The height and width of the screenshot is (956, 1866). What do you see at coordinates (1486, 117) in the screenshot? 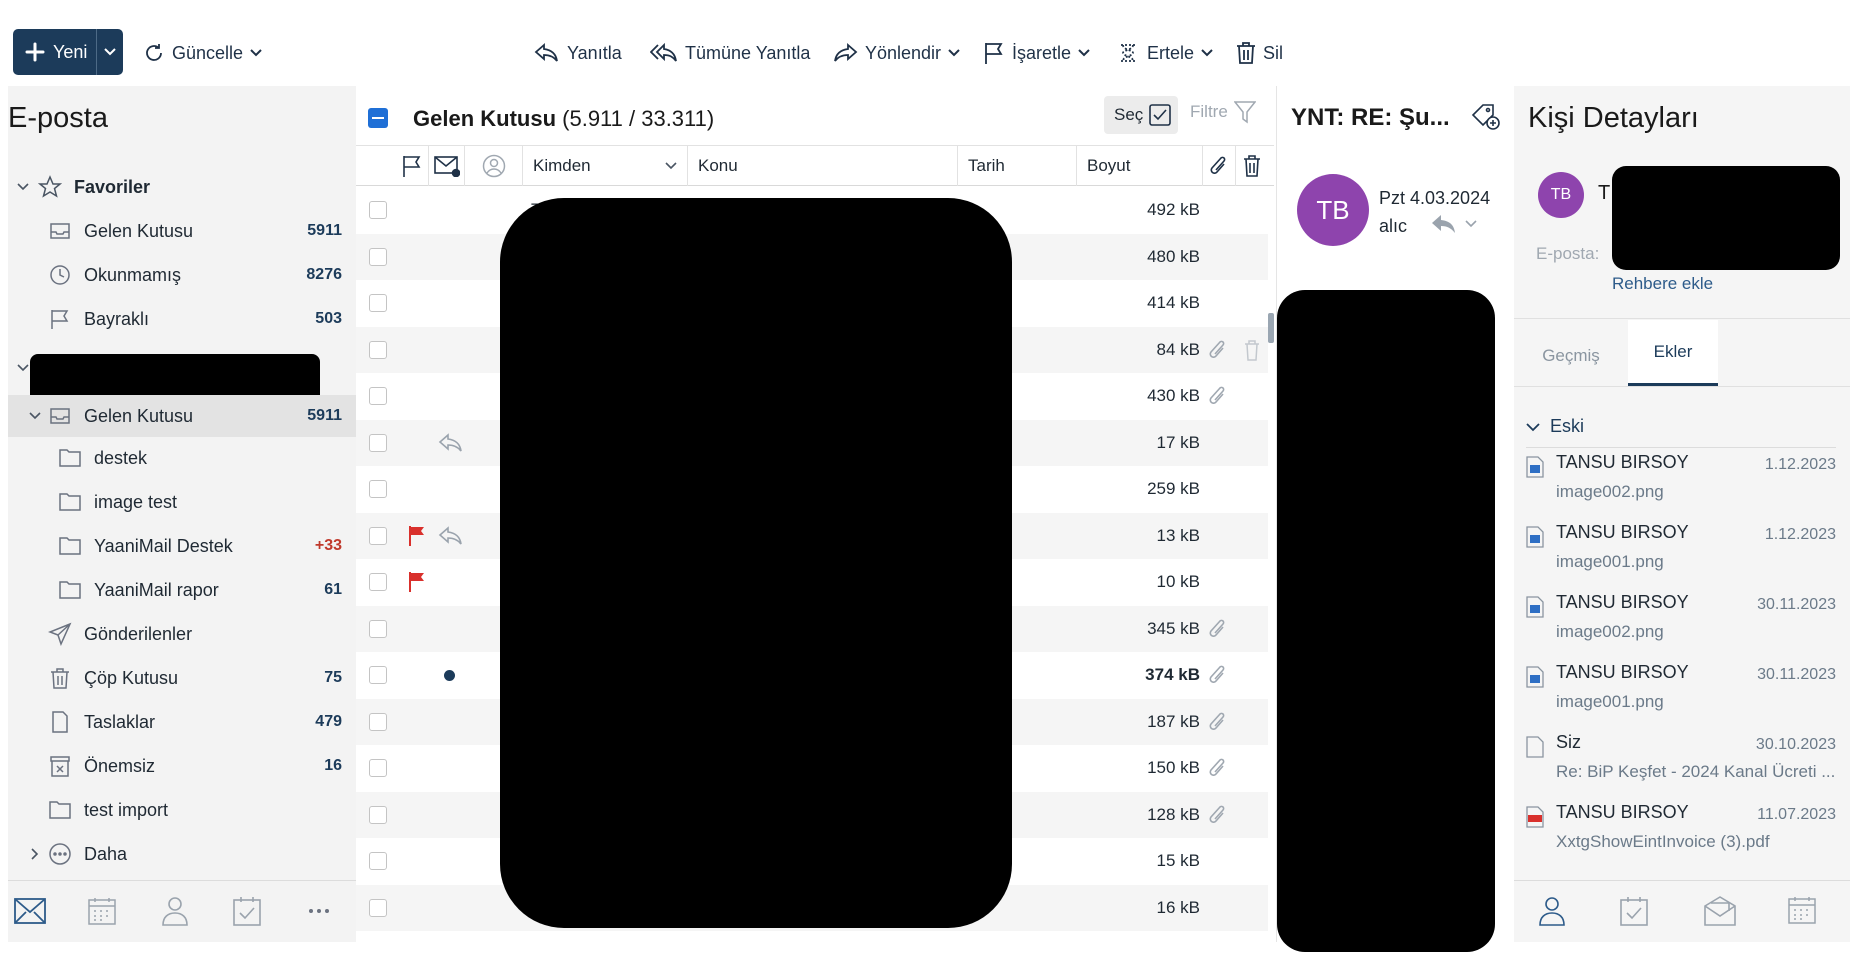
I see `add-tag-icon` at bounding box center [1486, 117].